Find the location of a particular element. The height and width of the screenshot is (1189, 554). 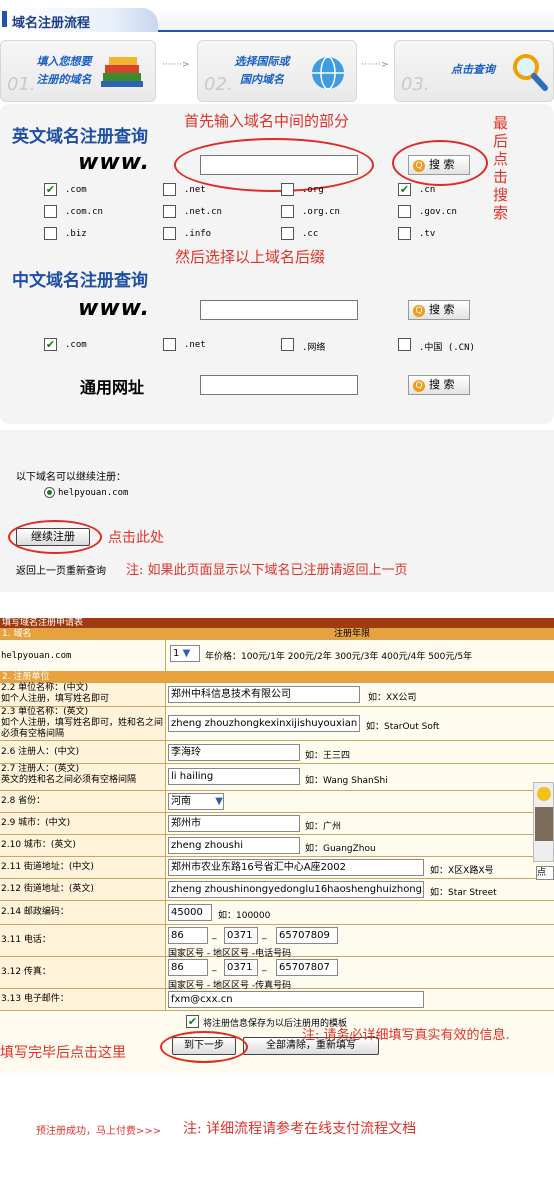

header-marker is located at coordinates (4, 19).